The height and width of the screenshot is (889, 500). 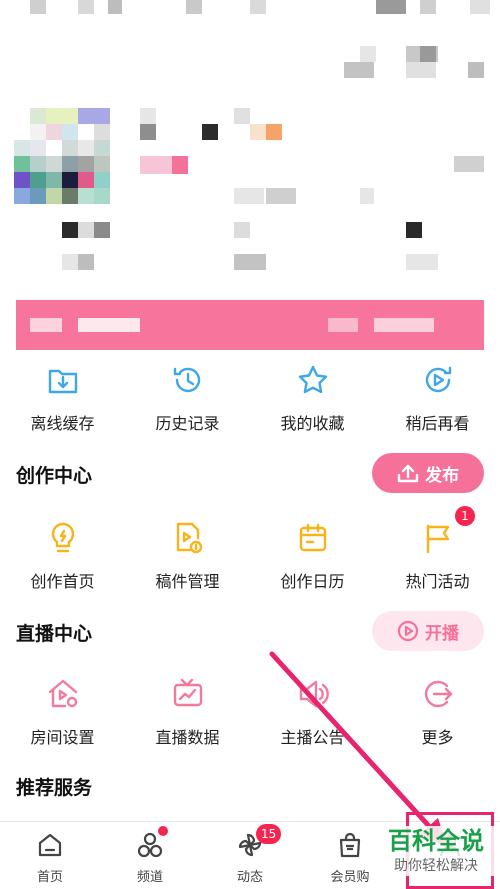 What do you see at coordinates (269, 834) in the screenshot?
I see `dynamic-badge: 15` at bounding box center [269, 834].